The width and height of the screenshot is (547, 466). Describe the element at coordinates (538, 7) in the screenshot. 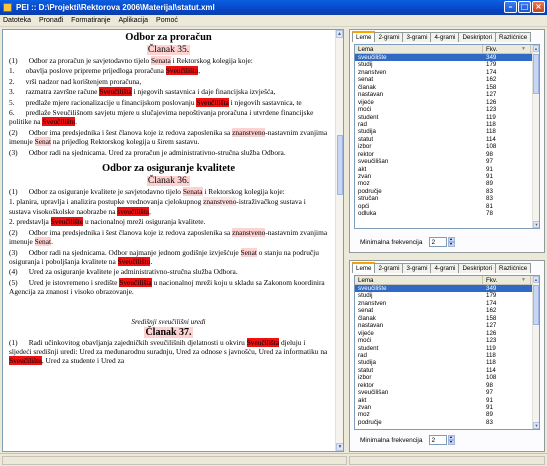

I see `close-button: ×` at that location.